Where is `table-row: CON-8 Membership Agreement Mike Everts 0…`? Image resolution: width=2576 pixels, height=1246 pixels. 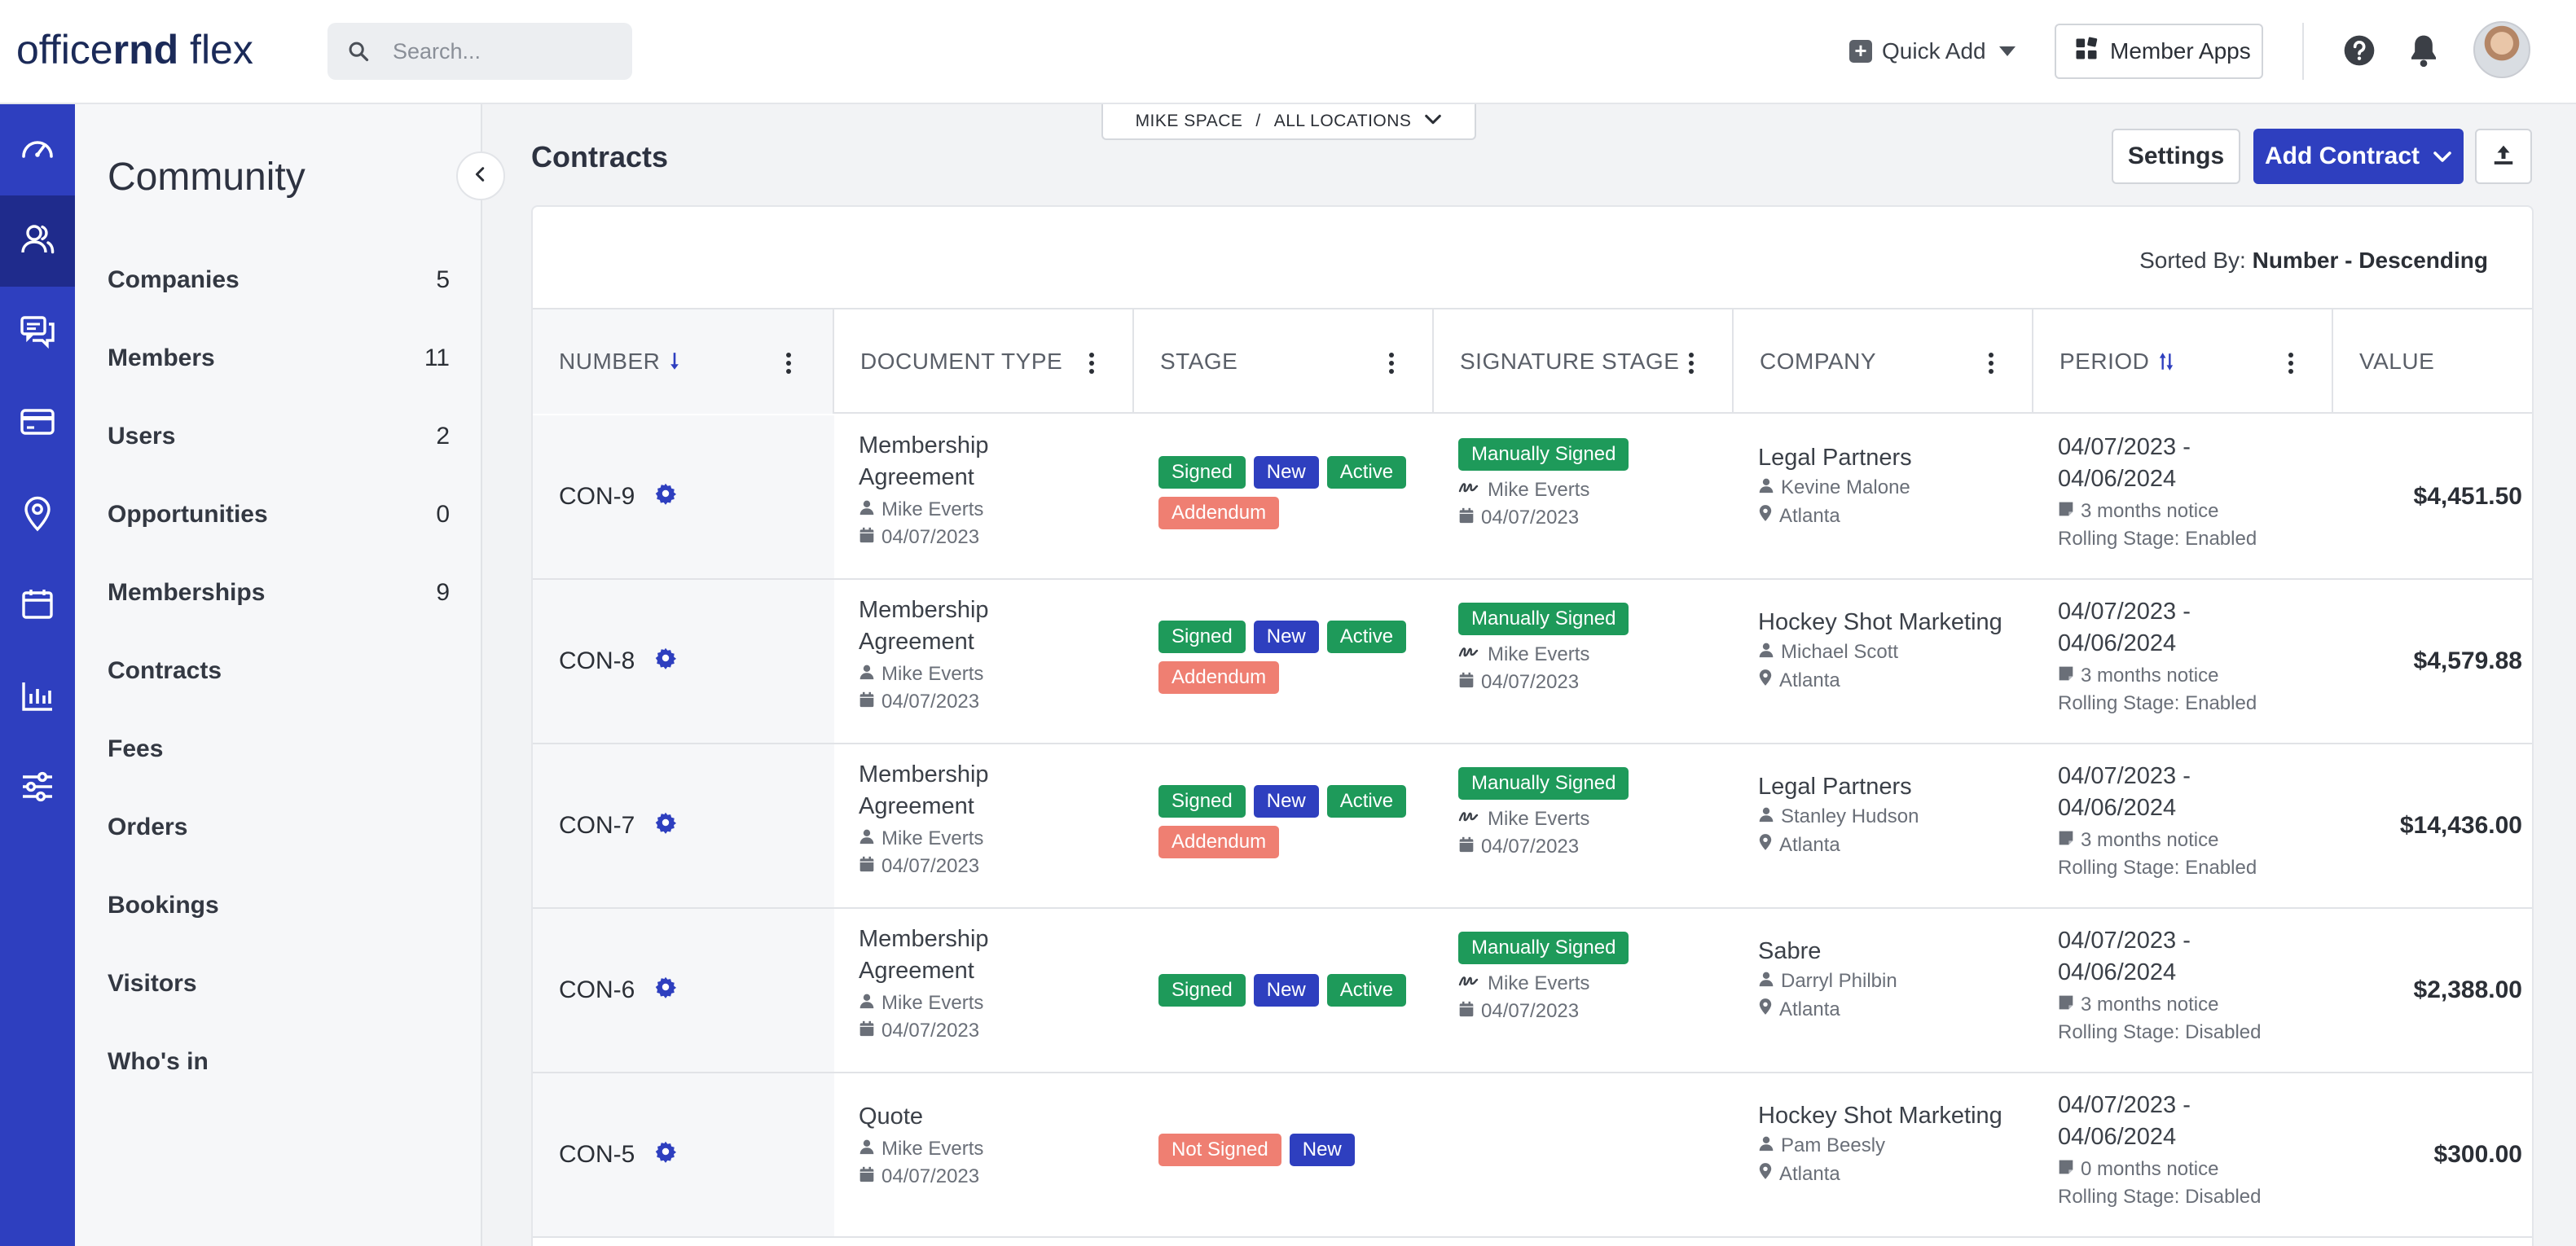 table-row: CON-8 Membership Agreement Mike Everts 0… is located at coordinates (1532, 662).